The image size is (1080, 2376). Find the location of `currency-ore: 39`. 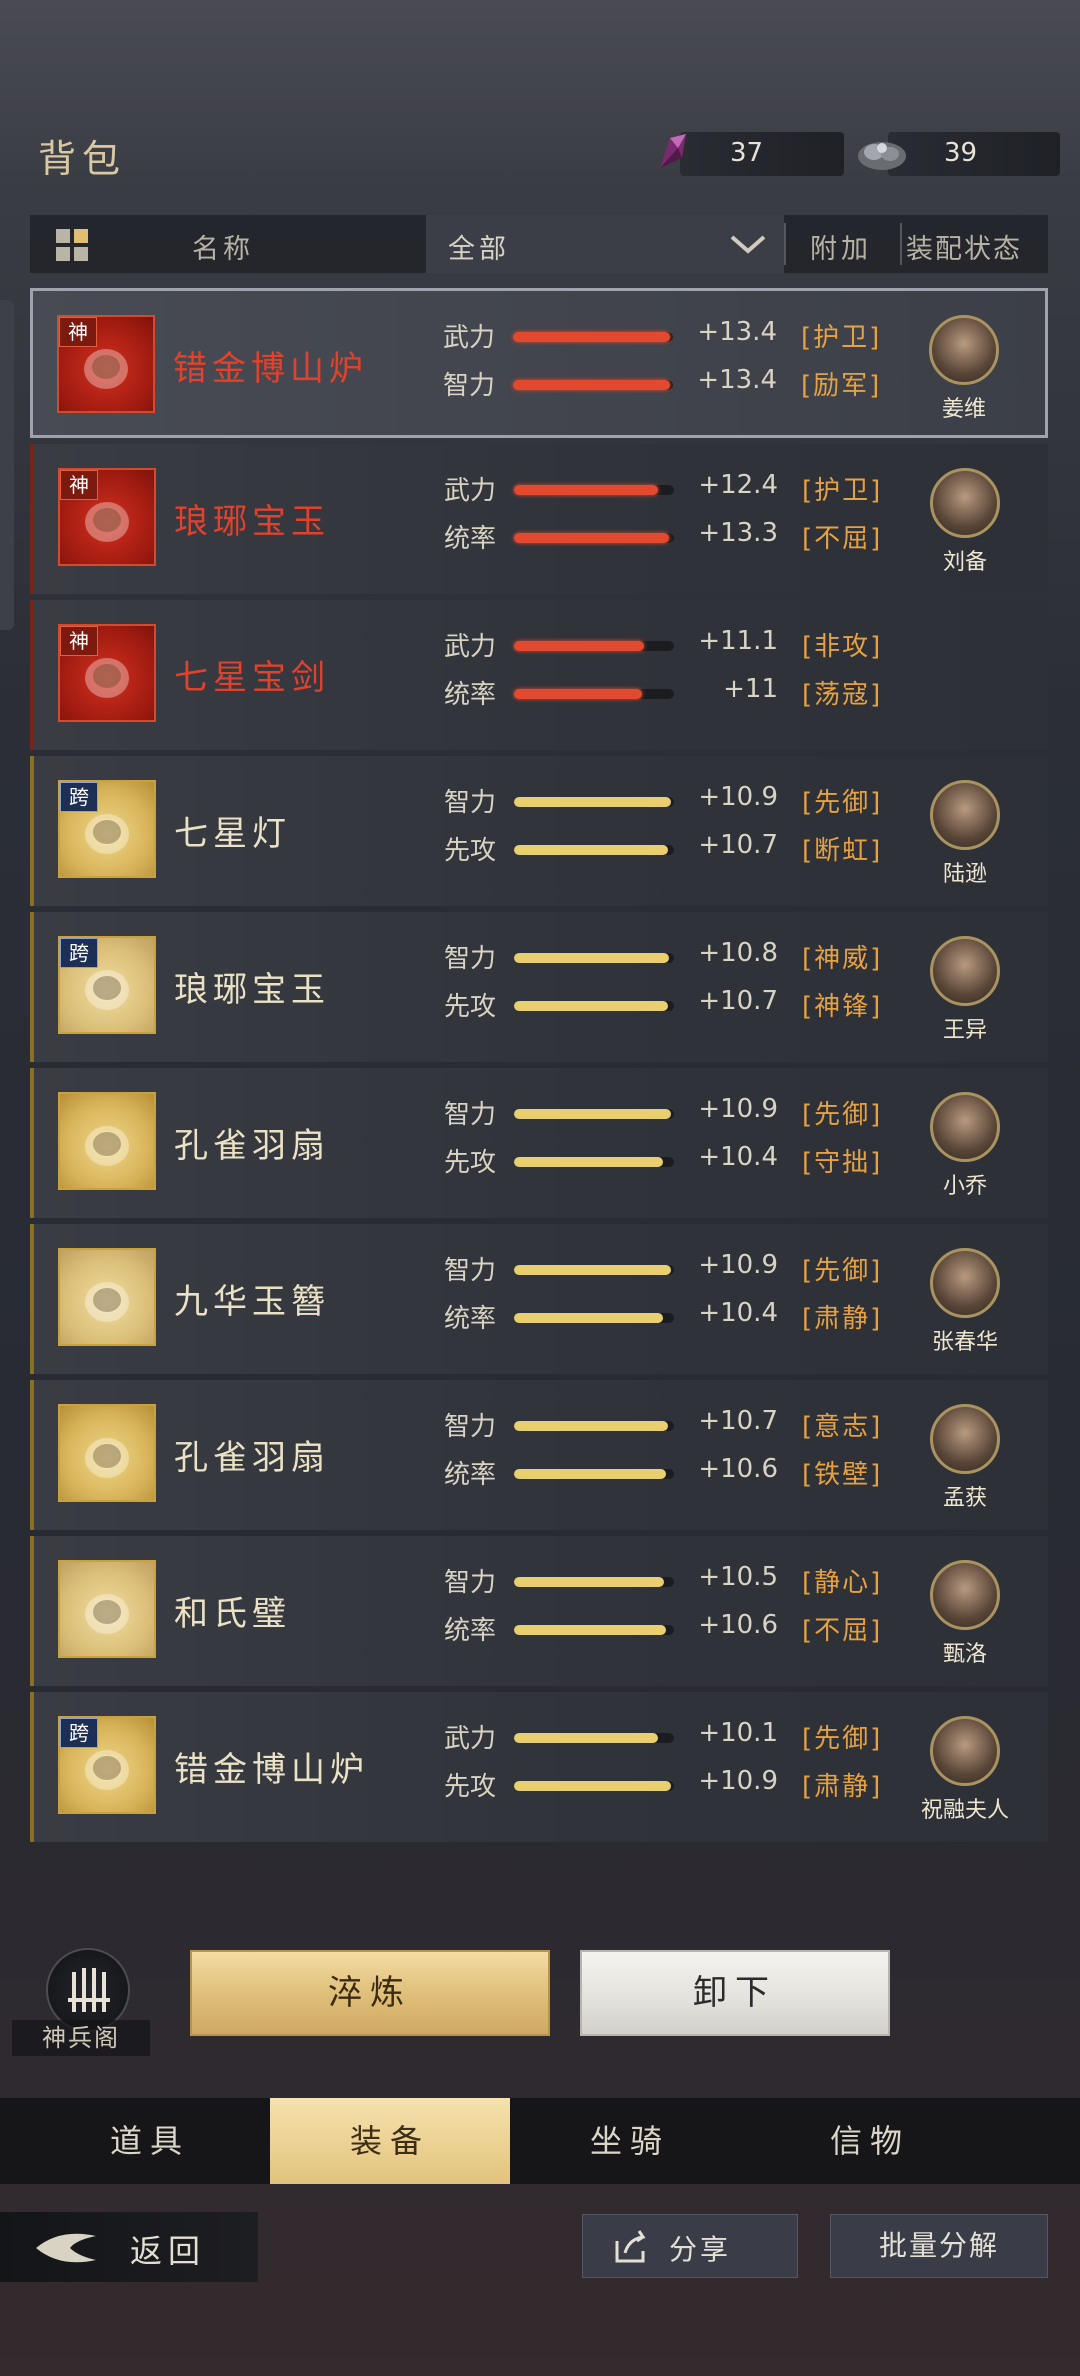

currency-ore: 39 is located at coordinates (959, 154).